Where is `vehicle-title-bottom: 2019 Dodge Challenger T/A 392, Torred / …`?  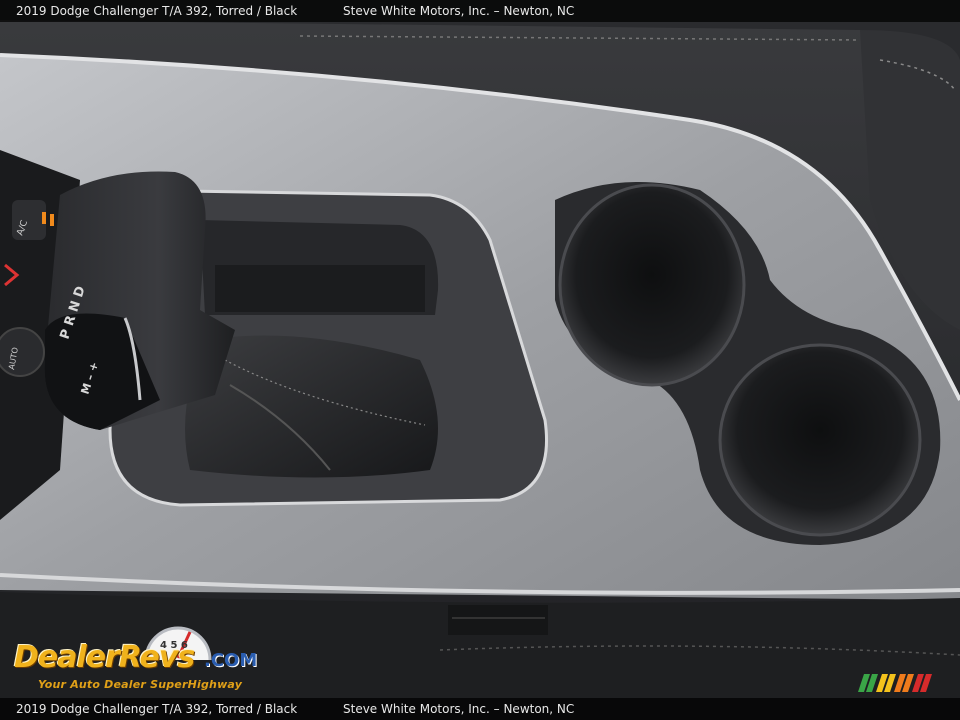
vehicle-title-bottom: 2019 Dodge Challenger T/A 392, Torred / … is located at coordinates (157, 709).